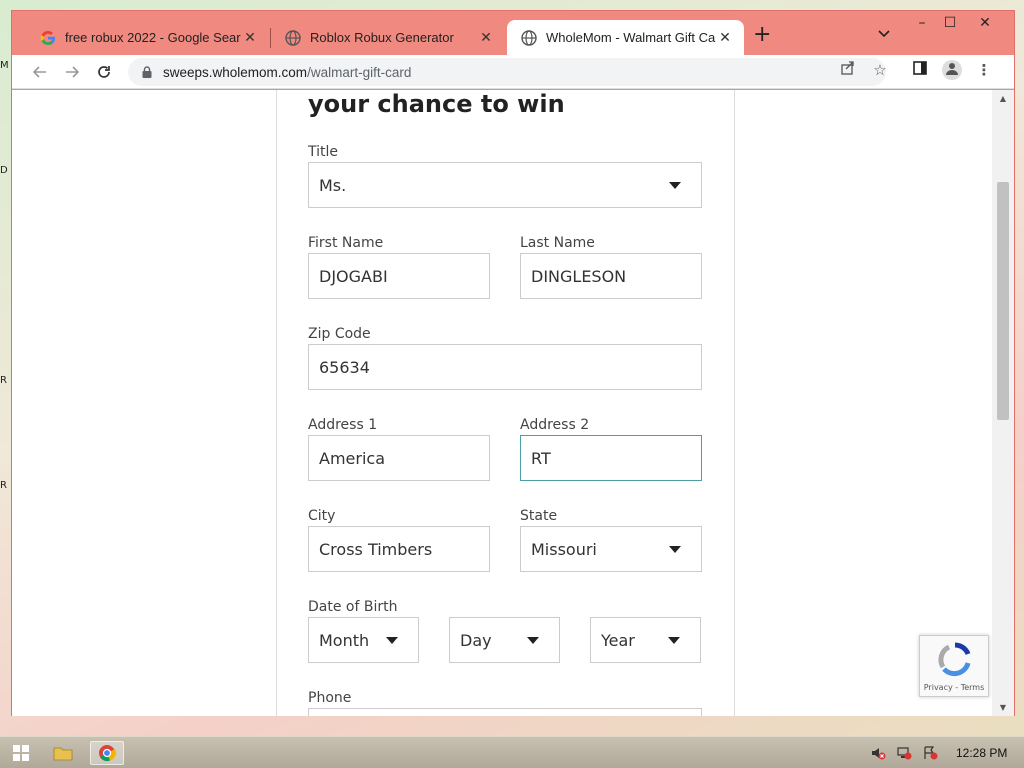 The image size is (1024, 768). I want to click on address1-input: America, so click(399, 458).